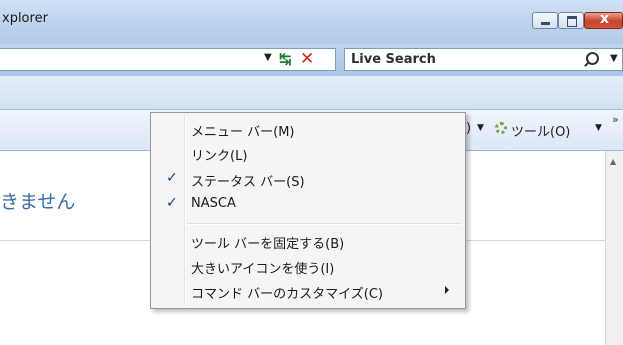 The image size is (623, 345). Describe the element at coordinates (393, 59) in the screenshot. I see `search-placeholder: Live Search` at that location.